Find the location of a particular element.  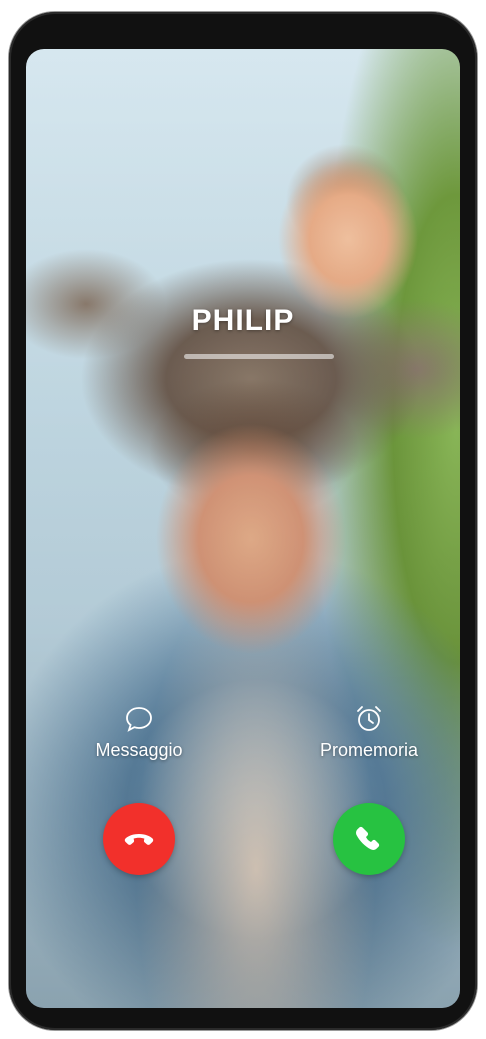

caller-name: PHILIP is located at coordinates (243, 320).